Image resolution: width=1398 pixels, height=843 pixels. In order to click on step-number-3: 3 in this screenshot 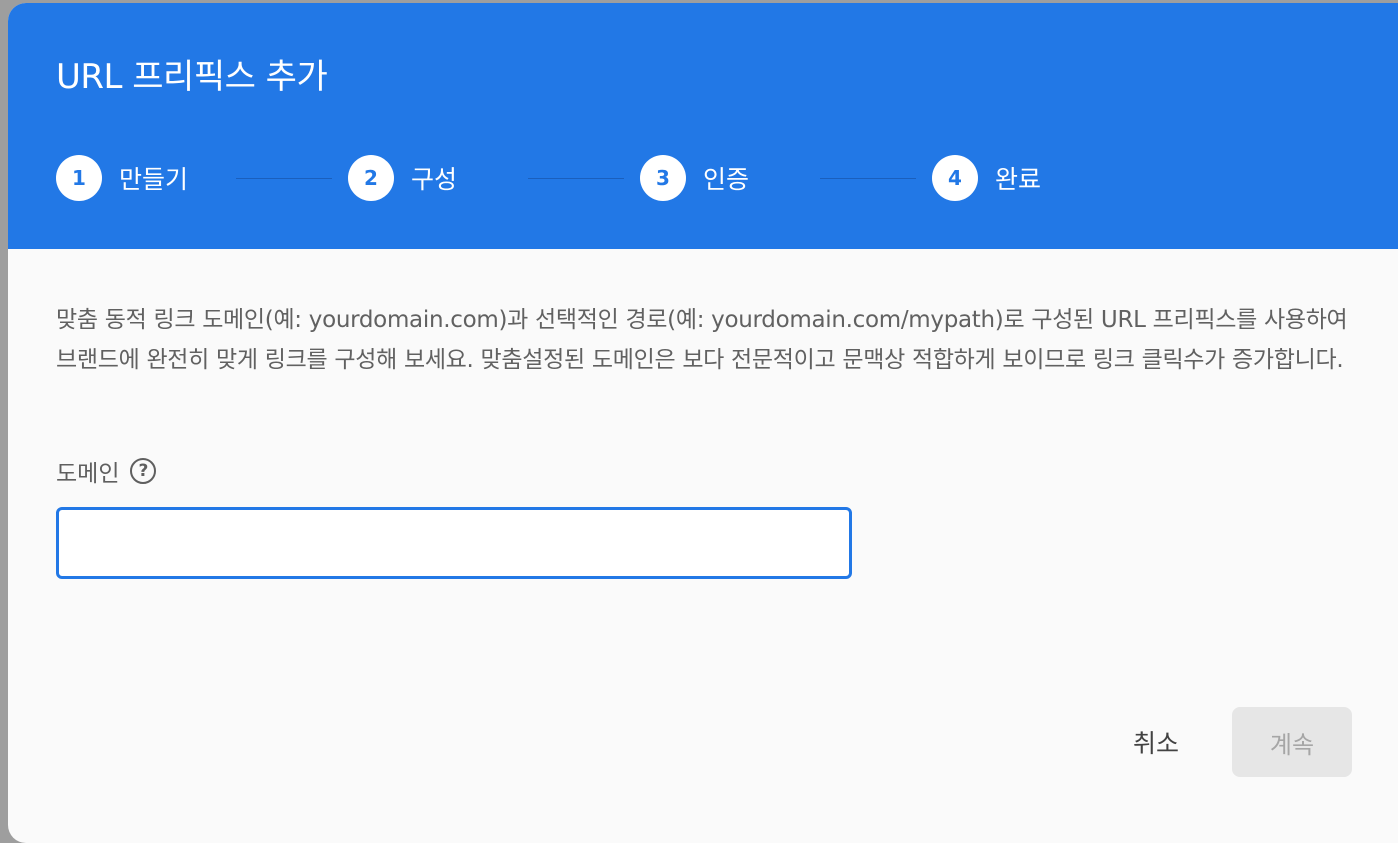, I will do `click(663, 178)`.